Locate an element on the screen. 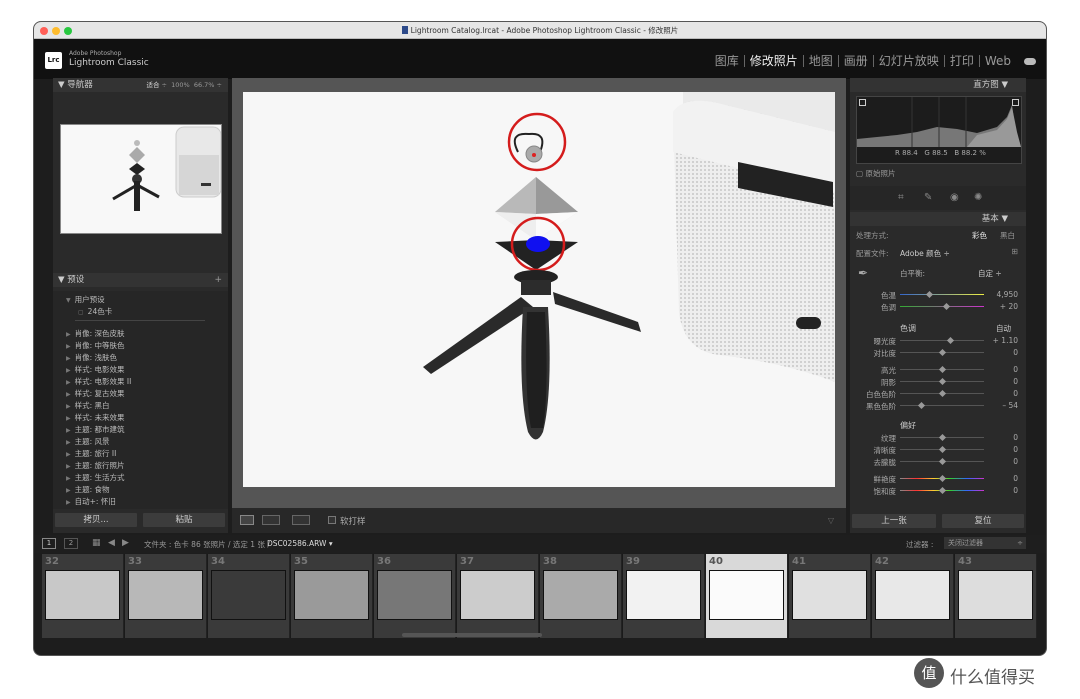  filmstrip-thumbnail: 34 is located at coordinates (249, 596).